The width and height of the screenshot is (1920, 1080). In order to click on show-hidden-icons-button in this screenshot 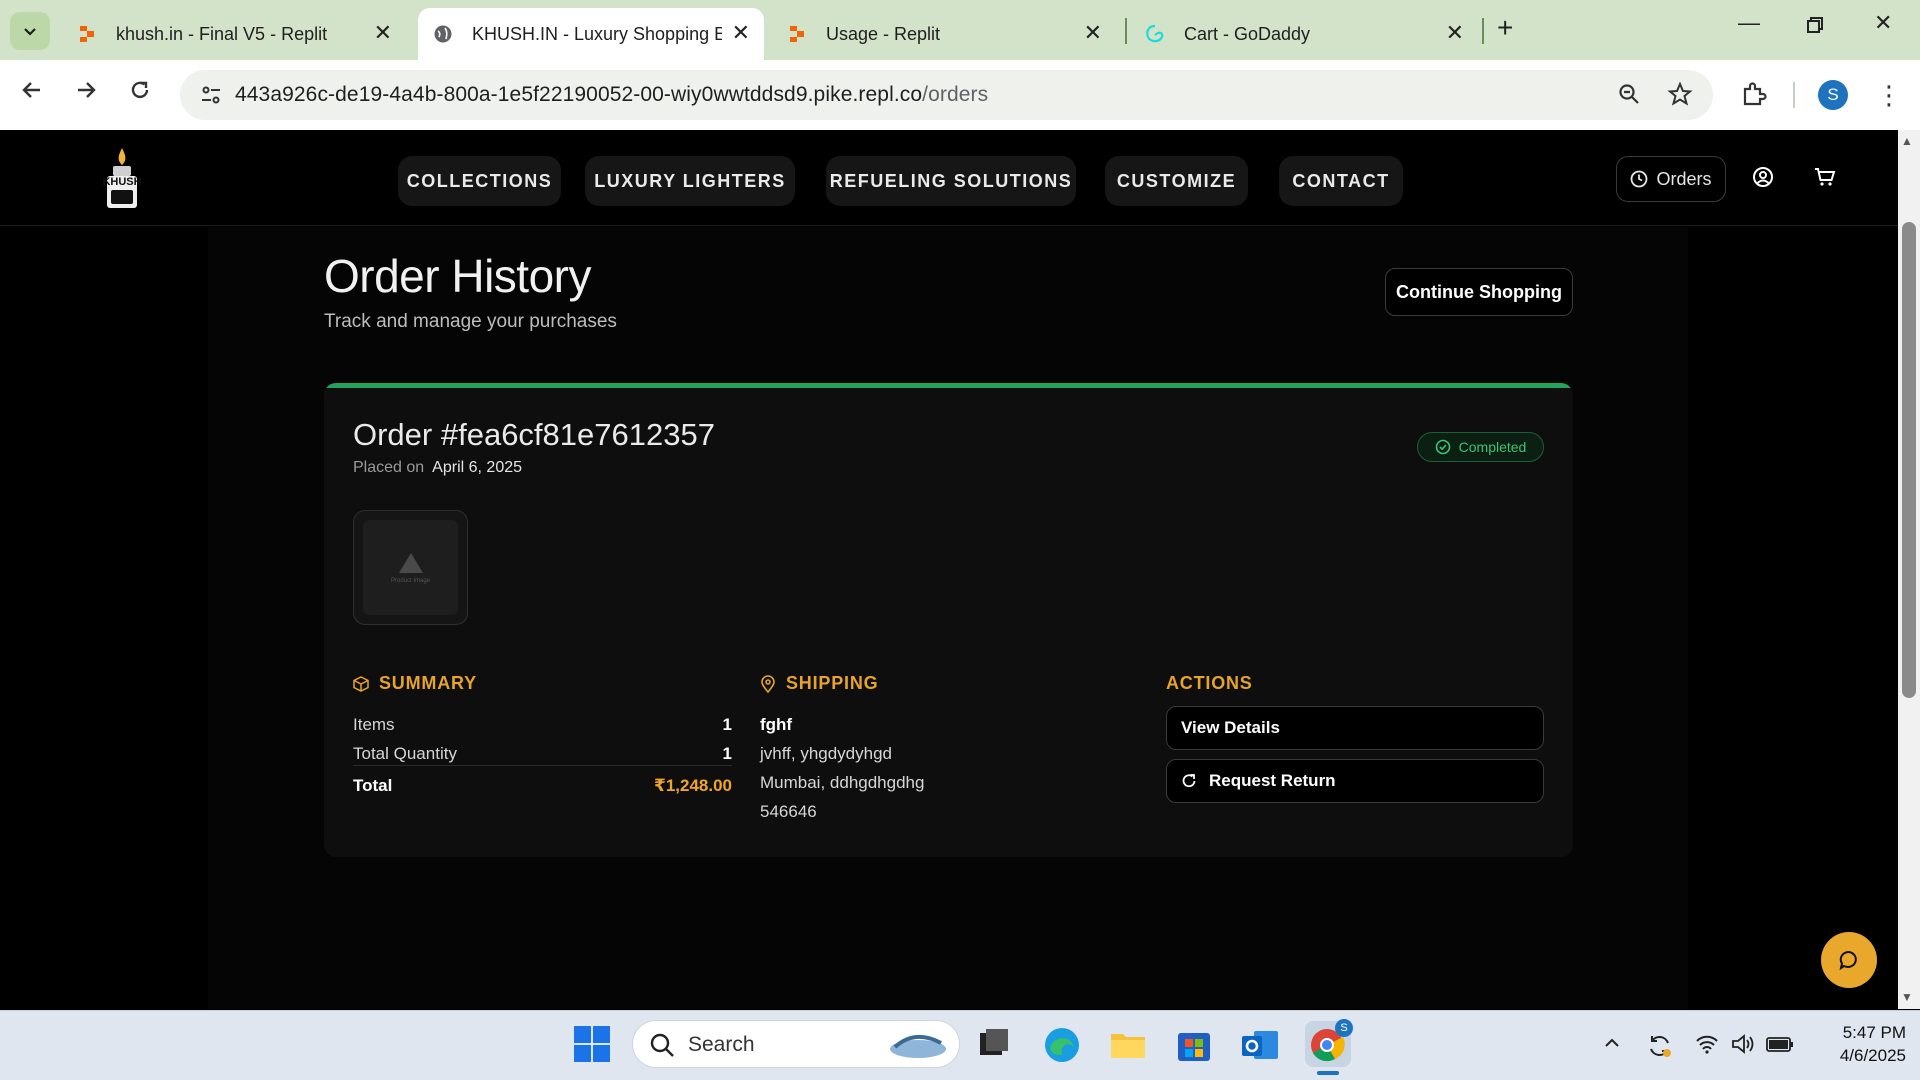, I will do `click(1612, 1046)`.